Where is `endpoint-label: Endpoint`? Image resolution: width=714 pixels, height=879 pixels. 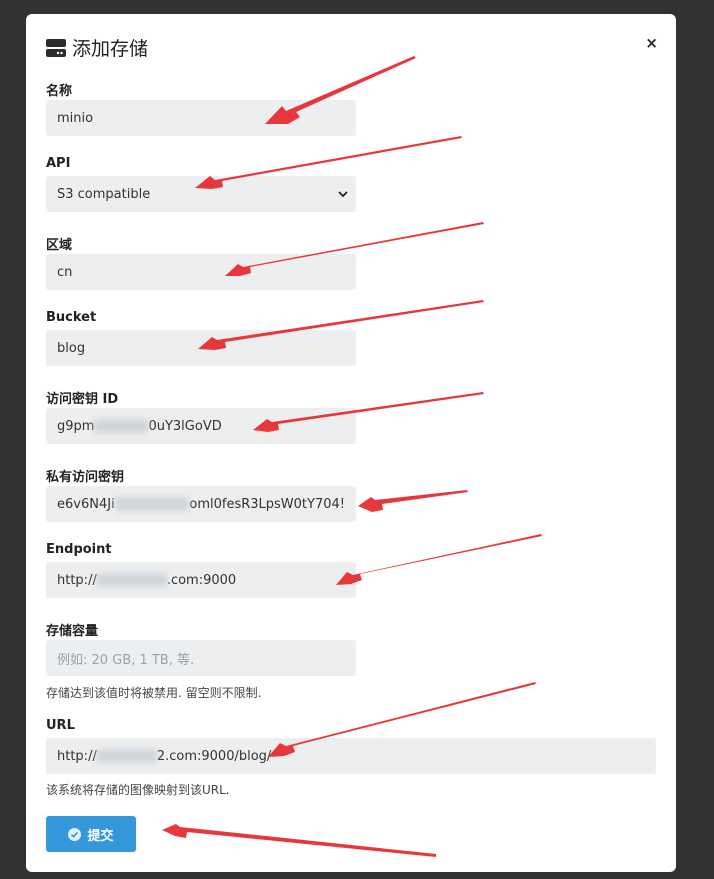 endpoint-label: Endpoint is located at coordinates (79, 549).